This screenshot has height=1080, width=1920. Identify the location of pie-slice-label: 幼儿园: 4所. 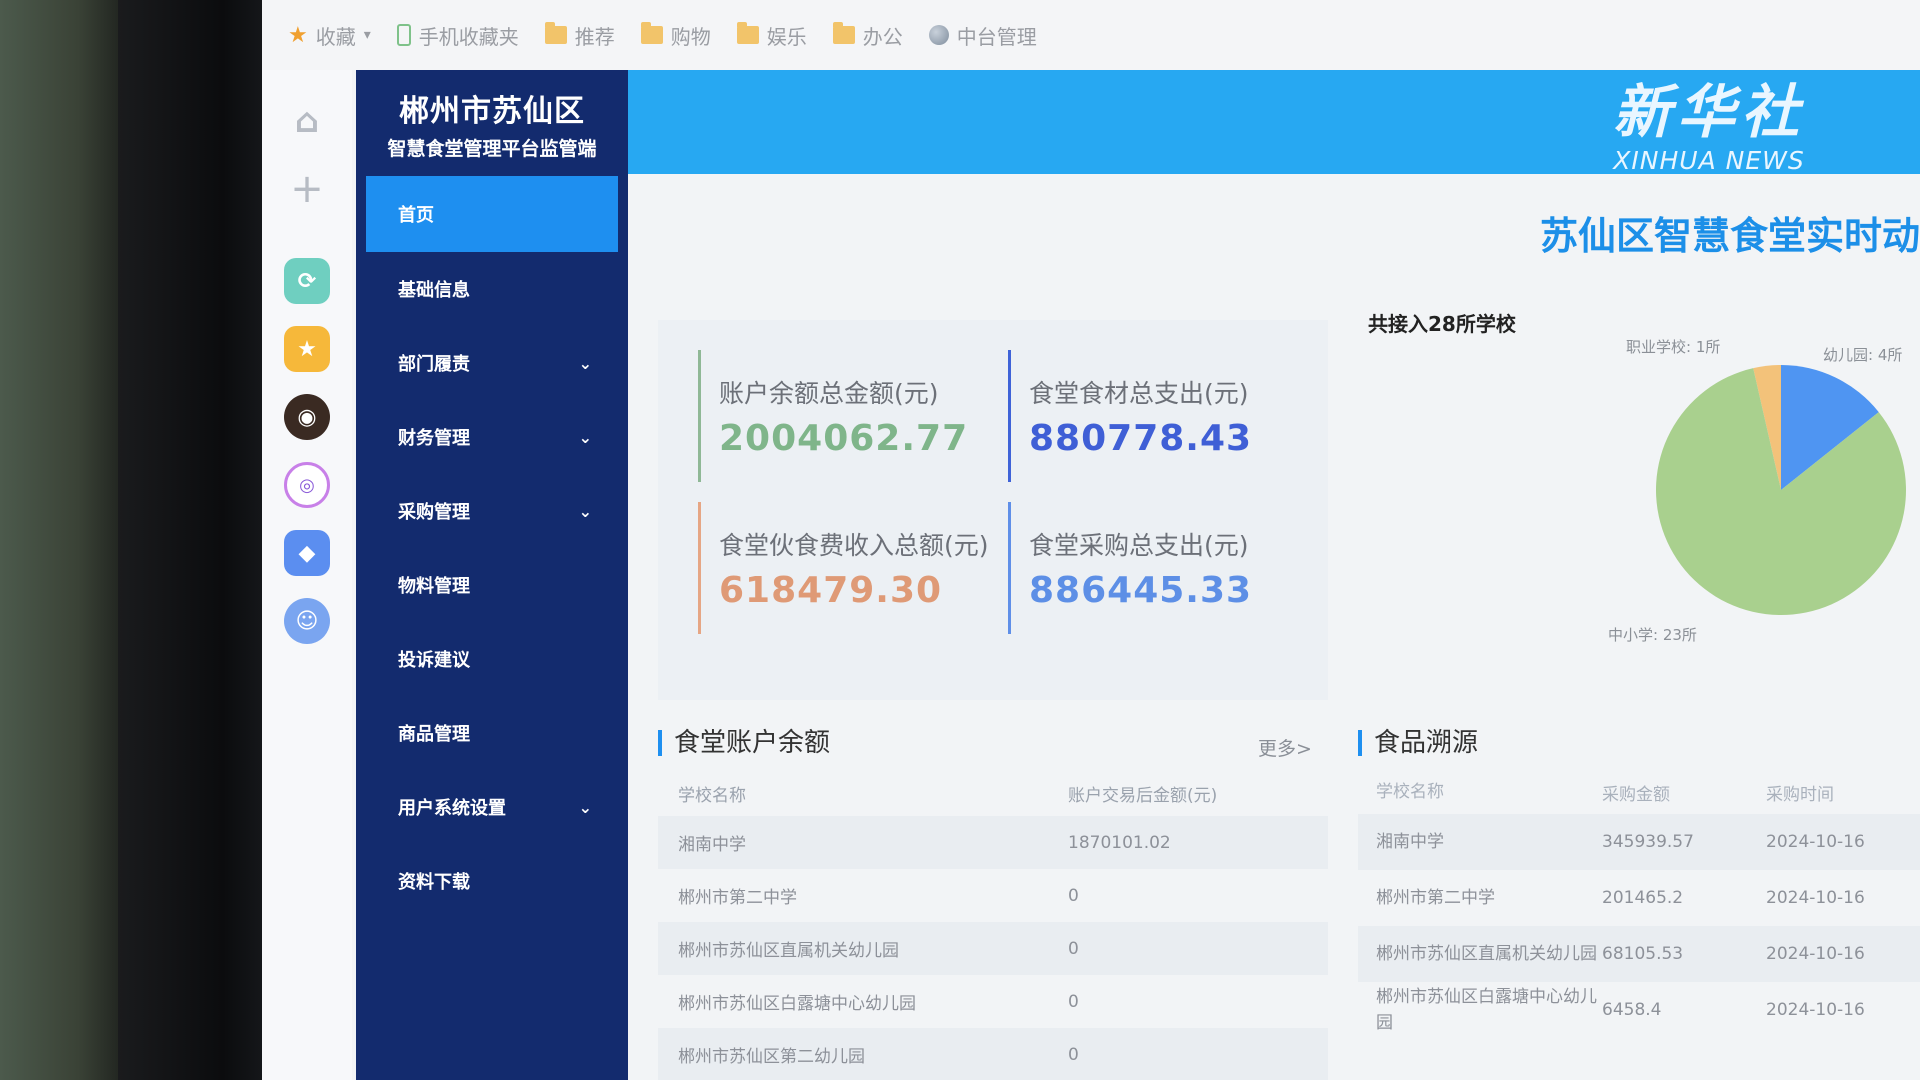
(1862, 355).